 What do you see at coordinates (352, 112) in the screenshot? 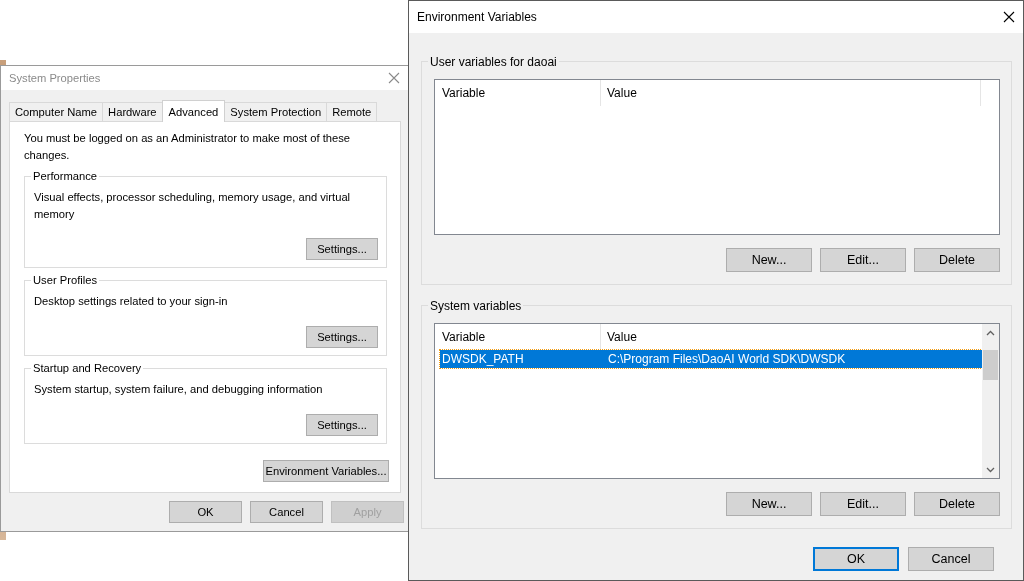
I see `tab: Remote` at bounding box center [352, 112].